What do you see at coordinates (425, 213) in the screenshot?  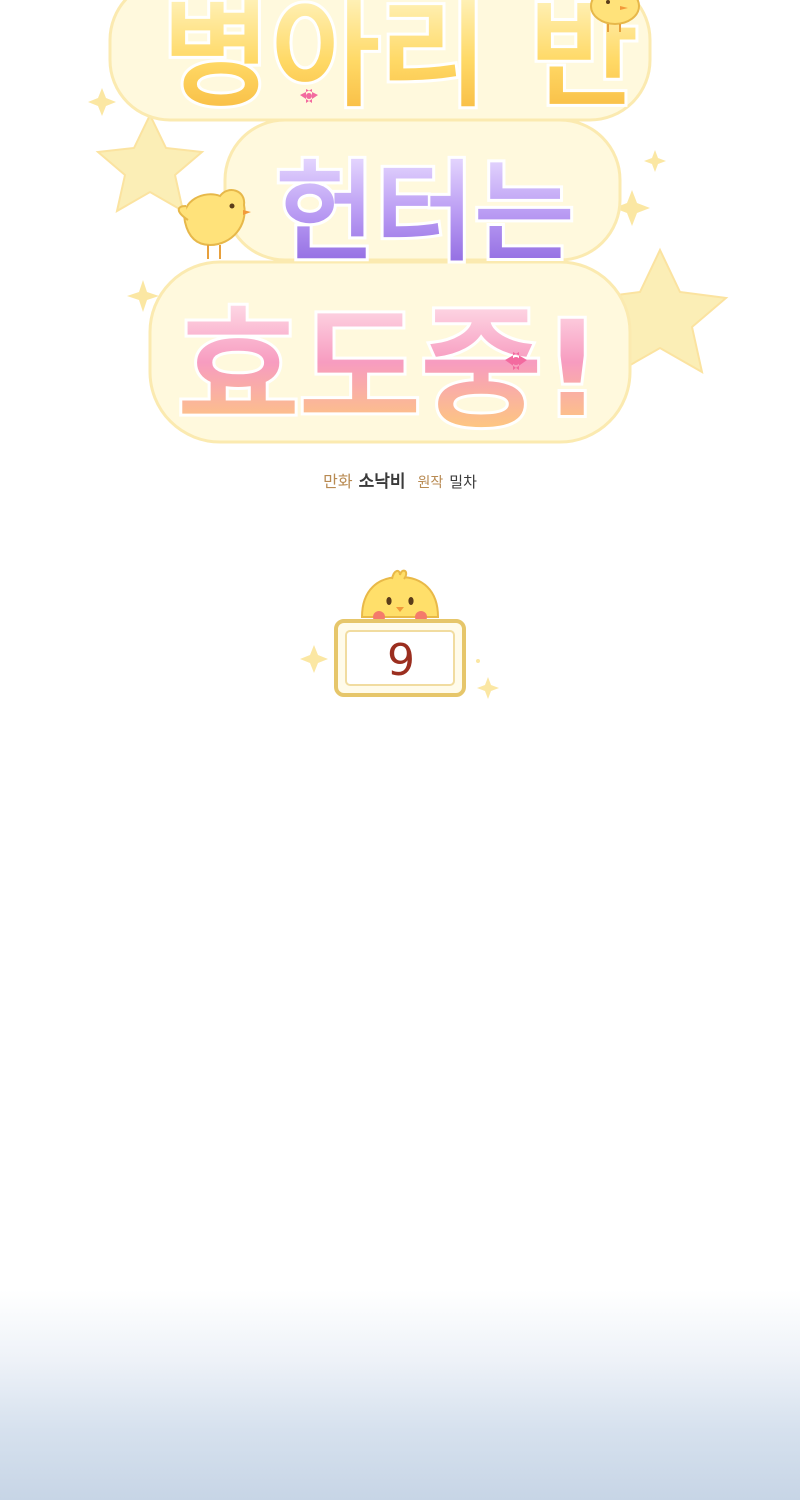 I see `title-line-2: 헌터는` at bounding box center [425, 213].